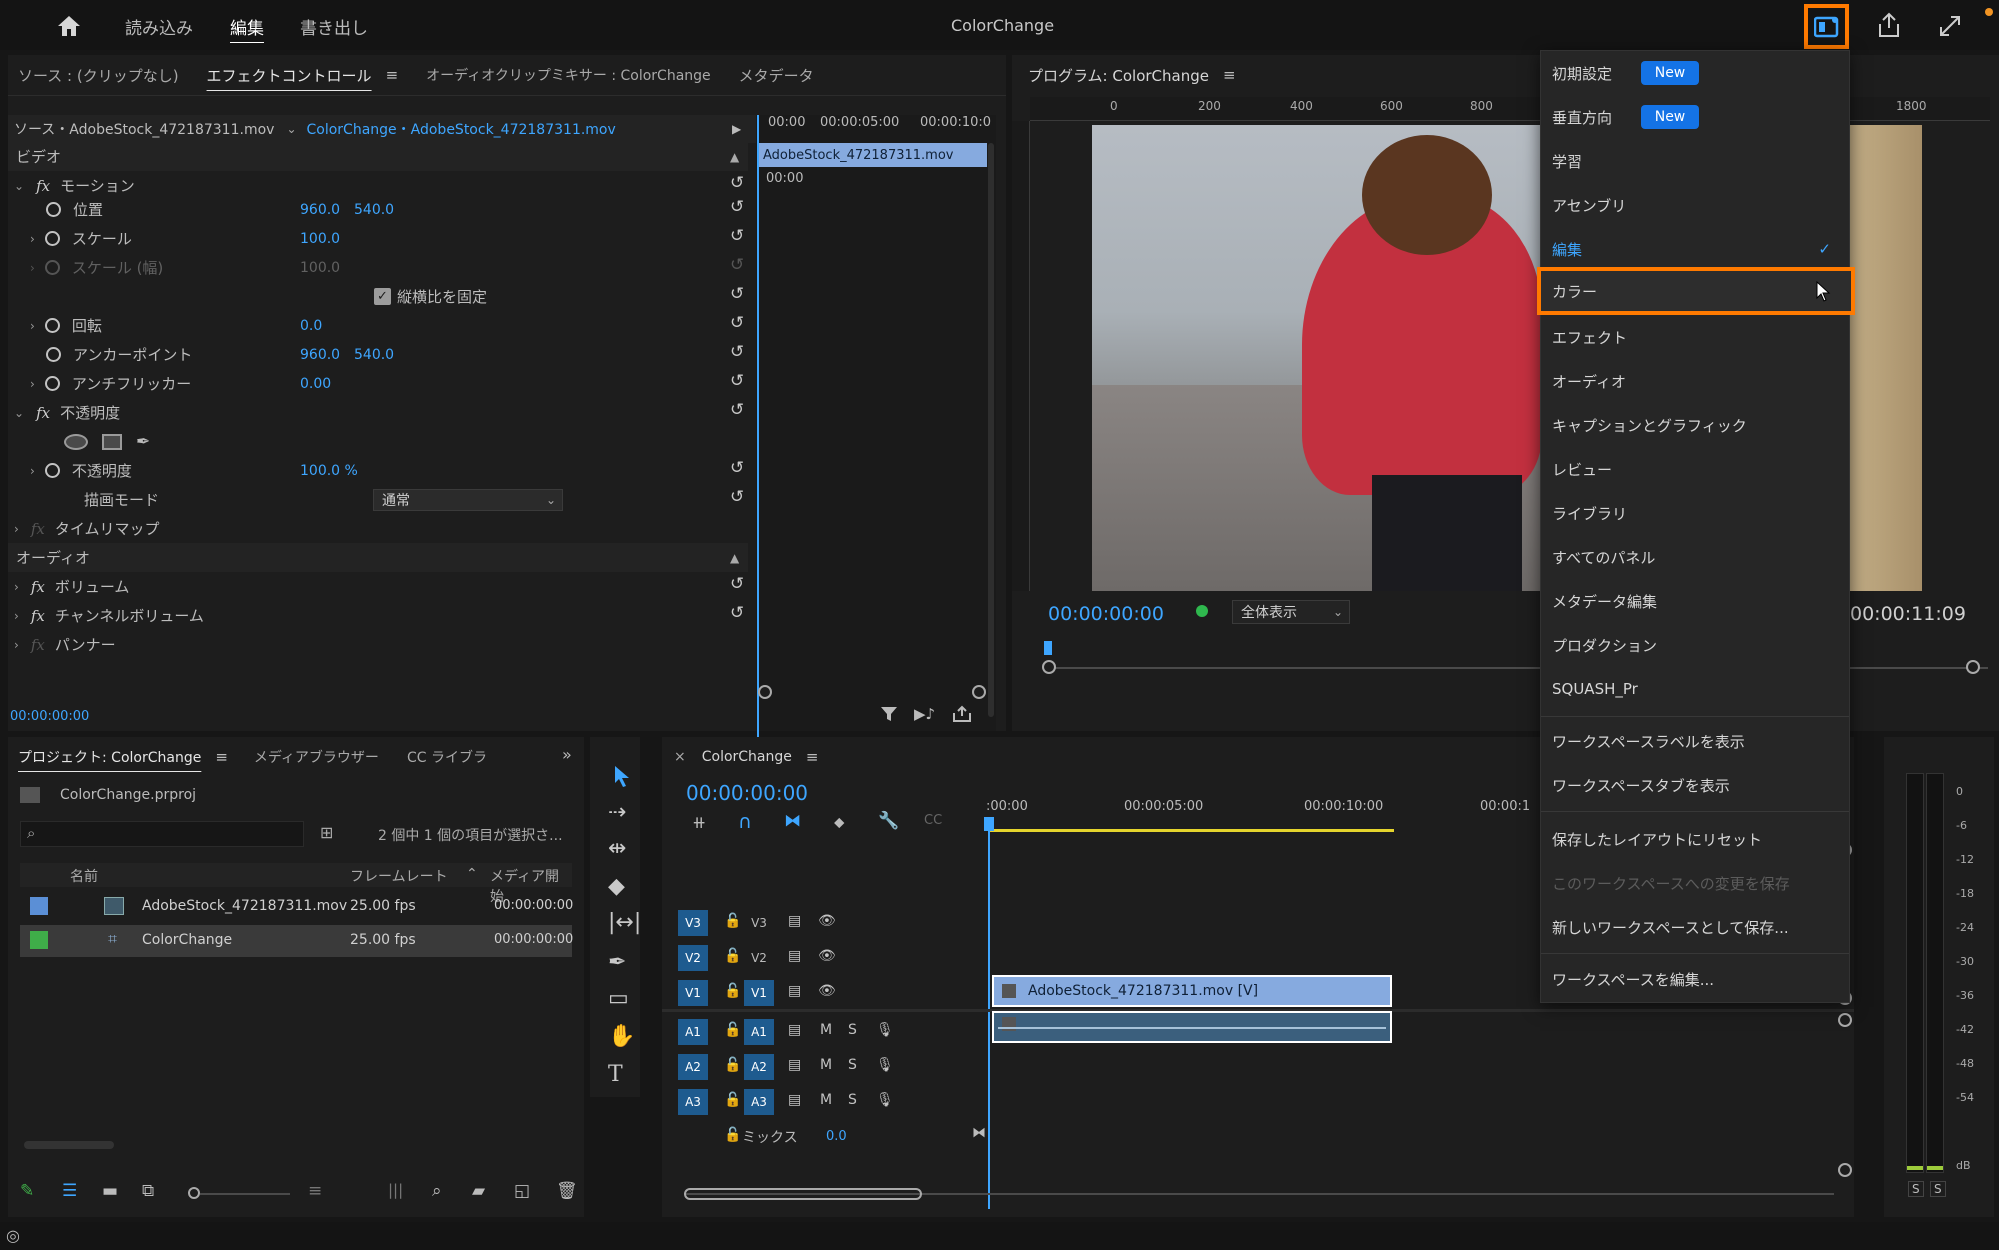  What do you see at coordinates (461, 129) in the screenshot?
I see `clip-label: ColorChange・AdobeStock_472187311.mov` at bounding box center [461, 129].